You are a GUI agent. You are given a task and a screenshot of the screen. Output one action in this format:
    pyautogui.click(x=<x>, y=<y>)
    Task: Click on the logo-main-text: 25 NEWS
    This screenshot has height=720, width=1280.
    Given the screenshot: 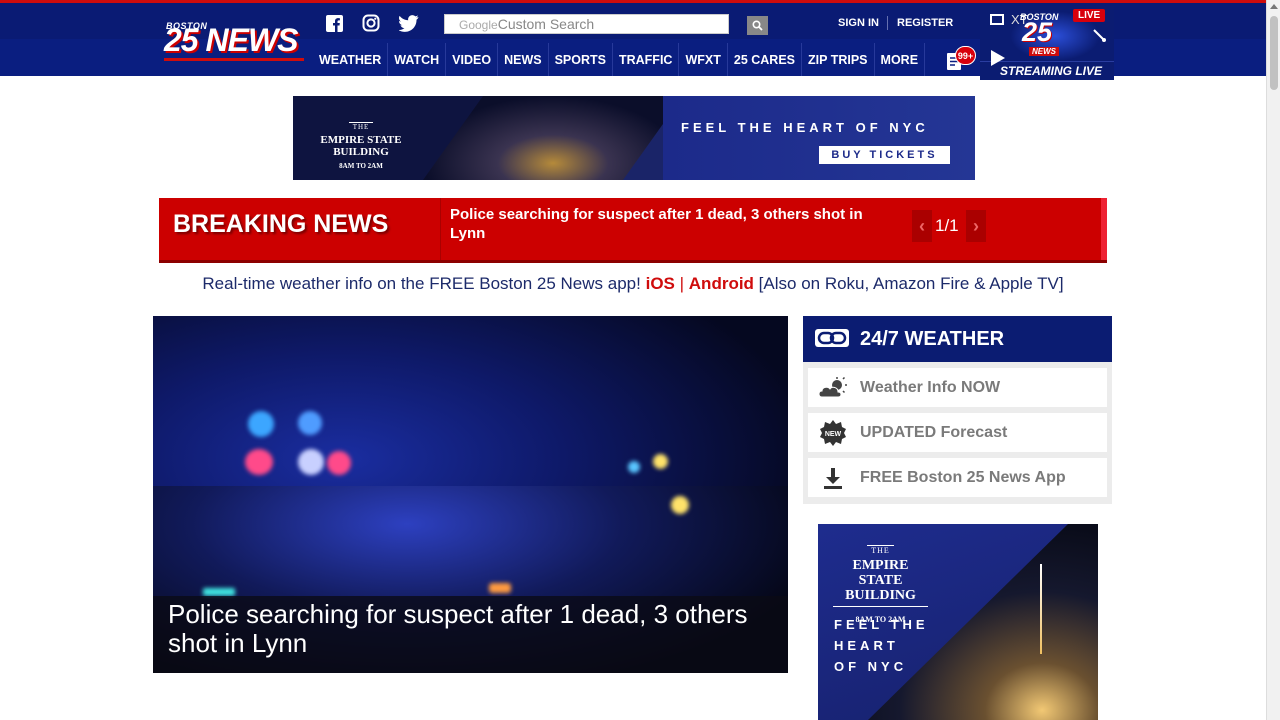 What is the action you would take?
    pyautogui.click(x=231, y=40)
    